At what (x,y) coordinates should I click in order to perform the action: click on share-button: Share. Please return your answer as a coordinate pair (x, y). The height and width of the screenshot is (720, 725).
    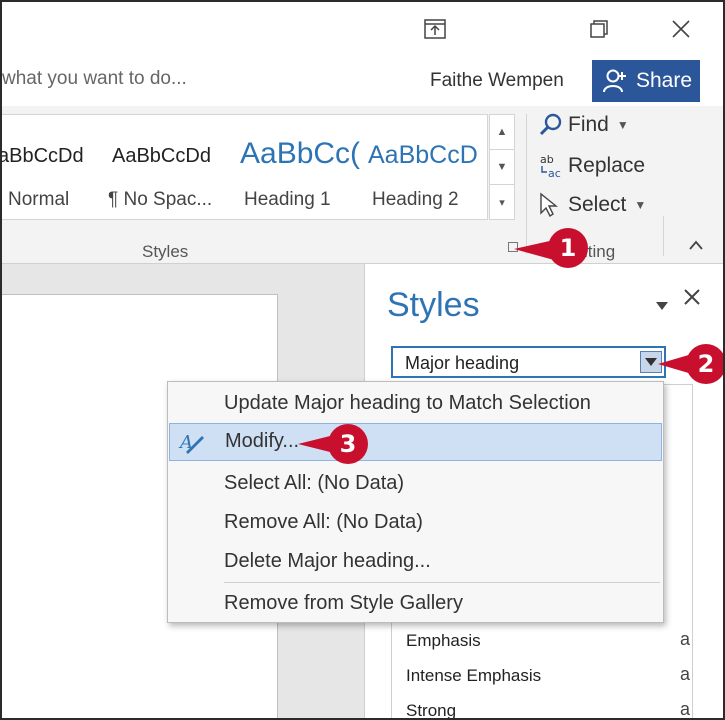
    Looking at the image, I should click on (646, 81).